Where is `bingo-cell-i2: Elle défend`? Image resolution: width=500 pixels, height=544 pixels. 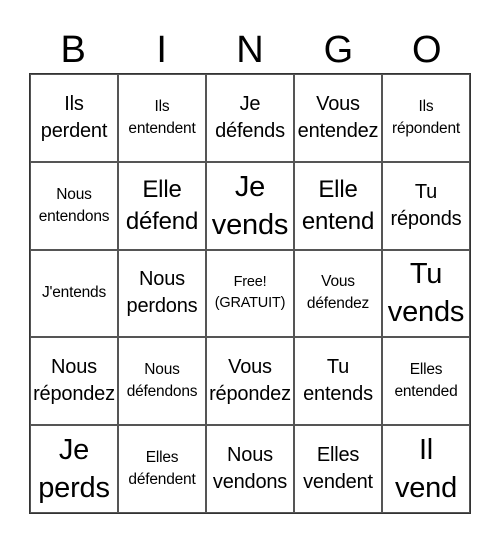
bingo-cell-i2: Elle défend is located at coordinates (162, 205).